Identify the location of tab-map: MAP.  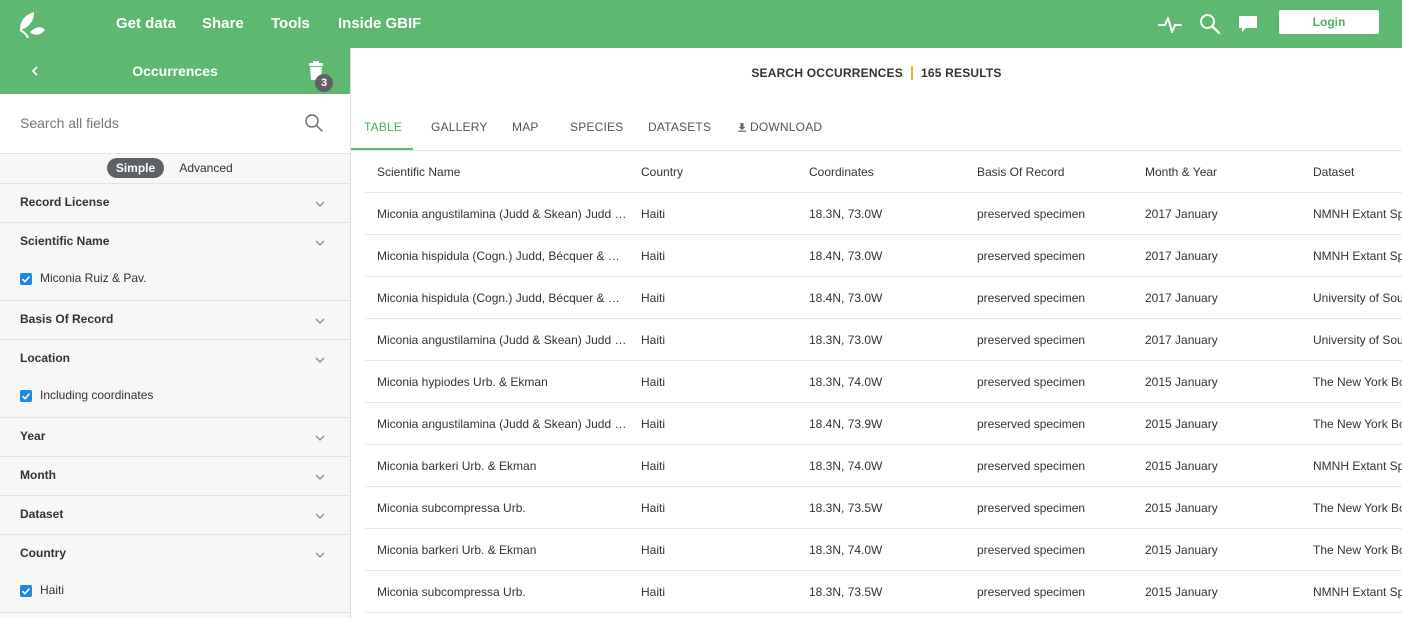
(525, 127).